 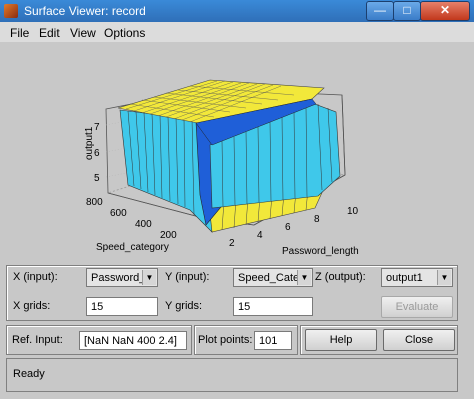 I want to click on plot-points-field: 101, so click(x=273, y=340).